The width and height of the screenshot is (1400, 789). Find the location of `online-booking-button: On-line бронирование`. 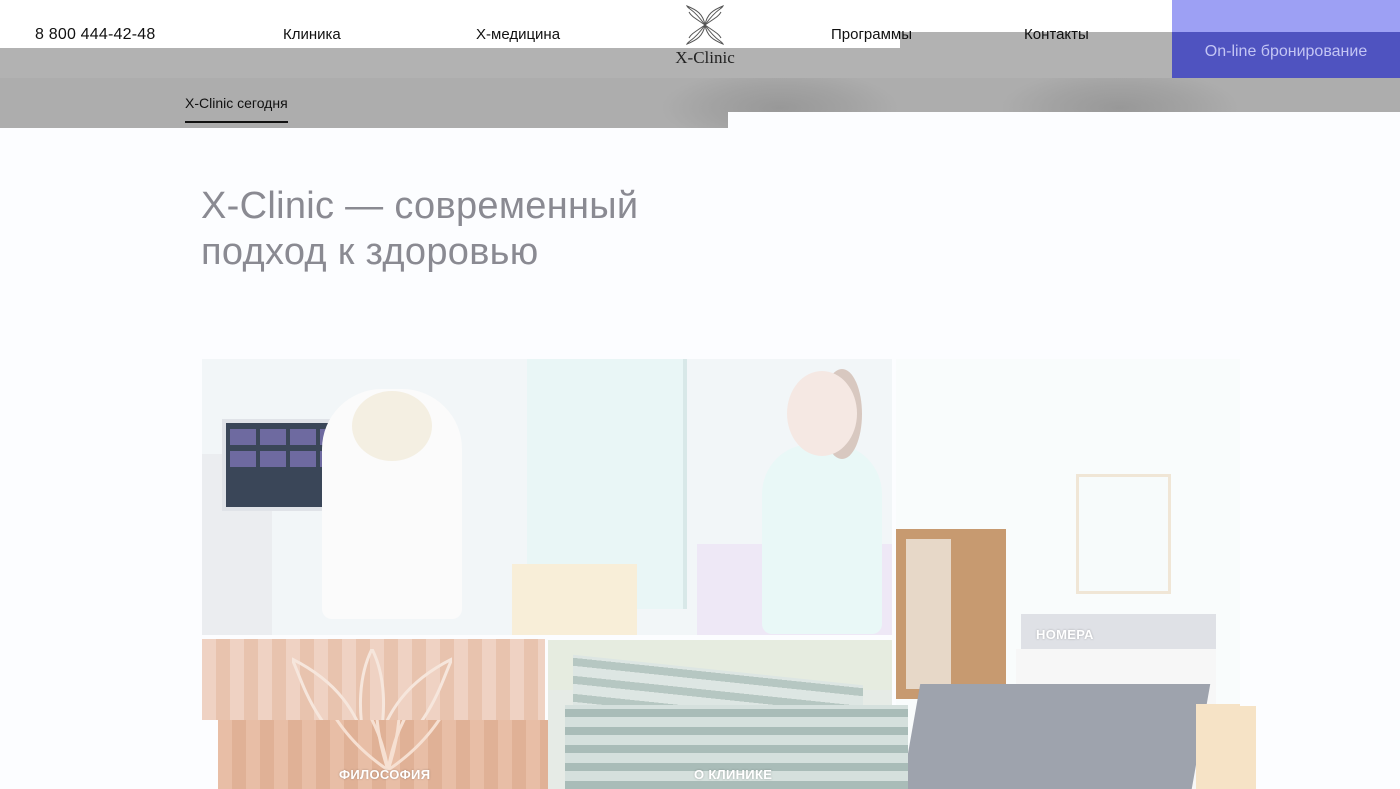

online-booking-button: On-line бронирование is located at coordinates (1286, 39).